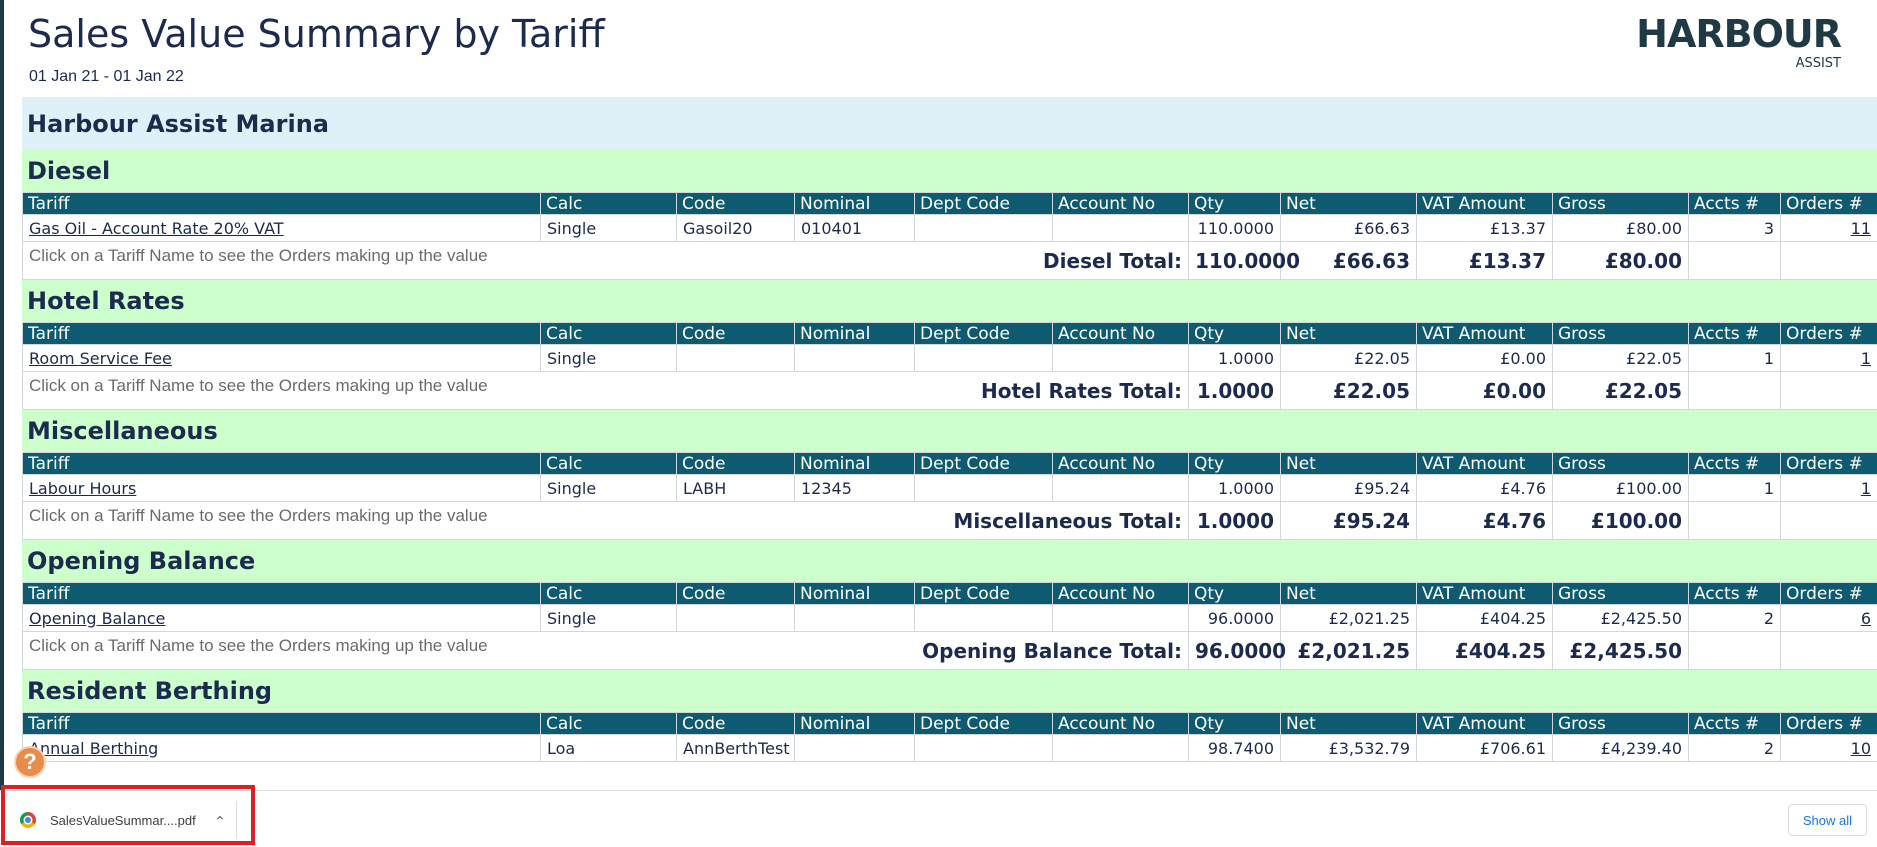 The image size is (1877, 847). I want to click on cell-tariff: Room Service Fee, so click(281, 358).